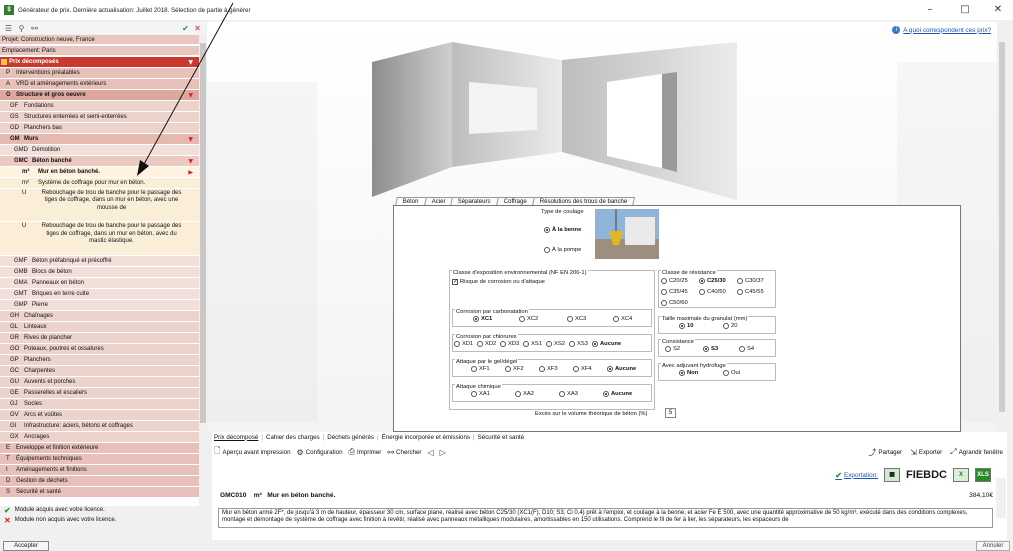 Image resolution: width=1013 pixels, height=551 pixels. I want to click on tree-item-gma: GMA Panneaux en béton, so click(99, 282).